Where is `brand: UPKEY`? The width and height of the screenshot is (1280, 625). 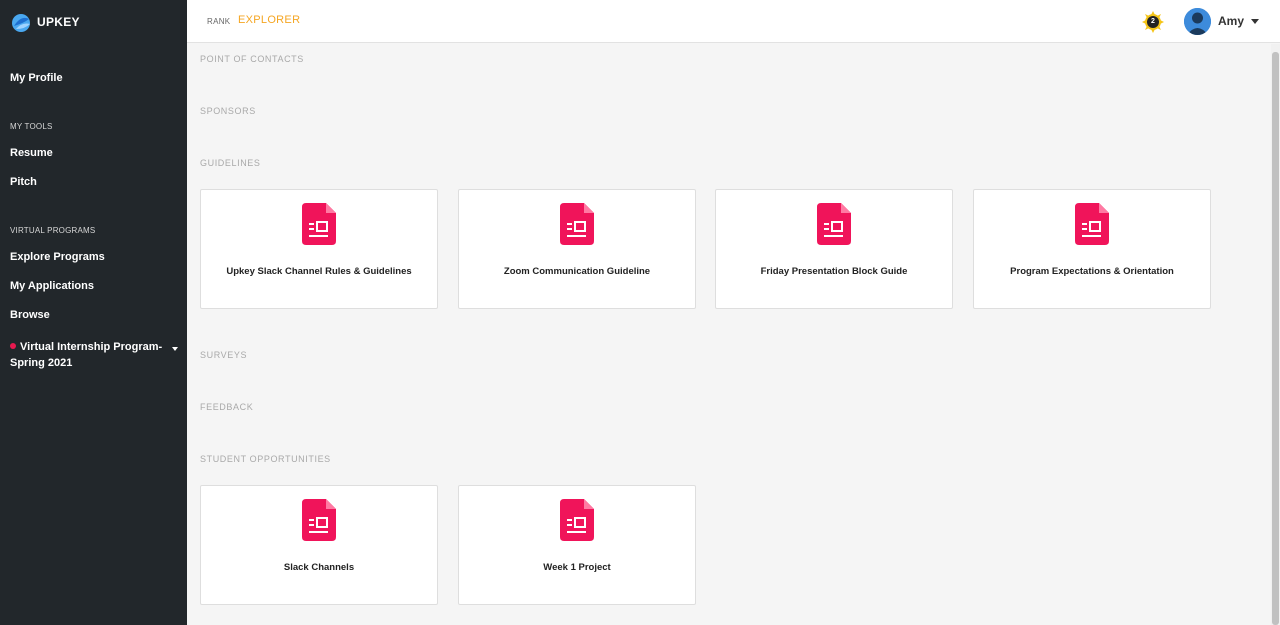
brand: UPKEY is located at coordinates (93, 21).